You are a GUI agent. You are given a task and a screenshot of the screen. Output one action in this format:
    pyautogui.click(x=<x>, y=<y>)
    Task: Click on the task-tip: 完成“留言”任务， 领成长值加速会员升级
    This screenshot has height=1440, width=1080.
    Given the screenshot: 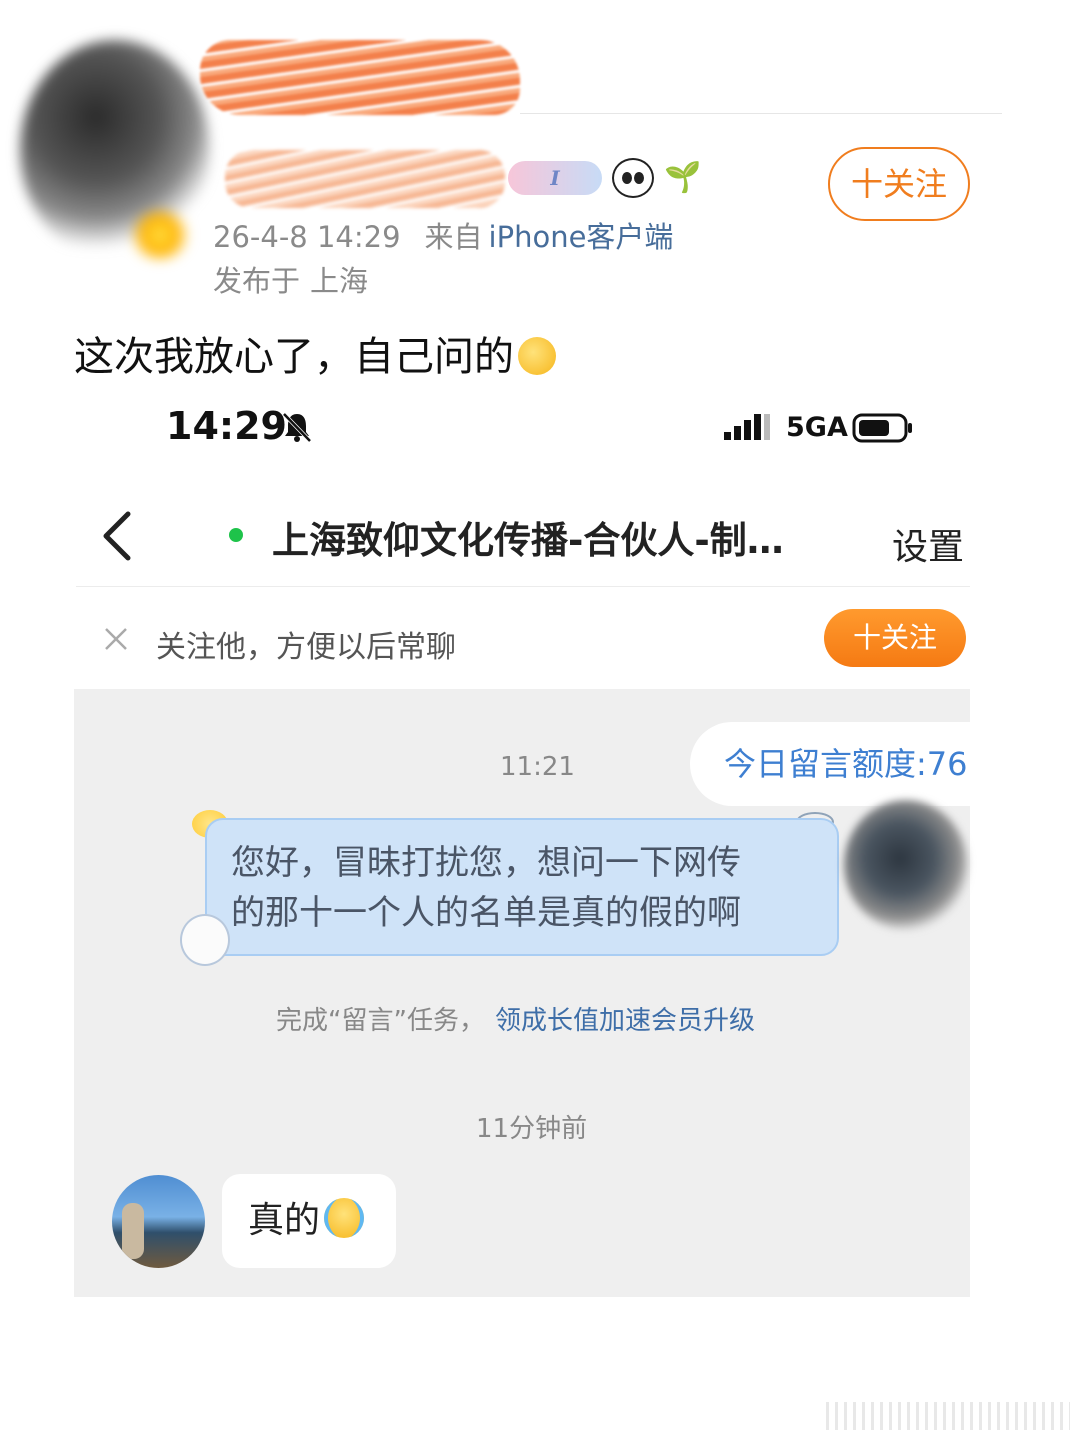 What is the action you would take?
    pyautogui.click(x=515, y=1018)
    